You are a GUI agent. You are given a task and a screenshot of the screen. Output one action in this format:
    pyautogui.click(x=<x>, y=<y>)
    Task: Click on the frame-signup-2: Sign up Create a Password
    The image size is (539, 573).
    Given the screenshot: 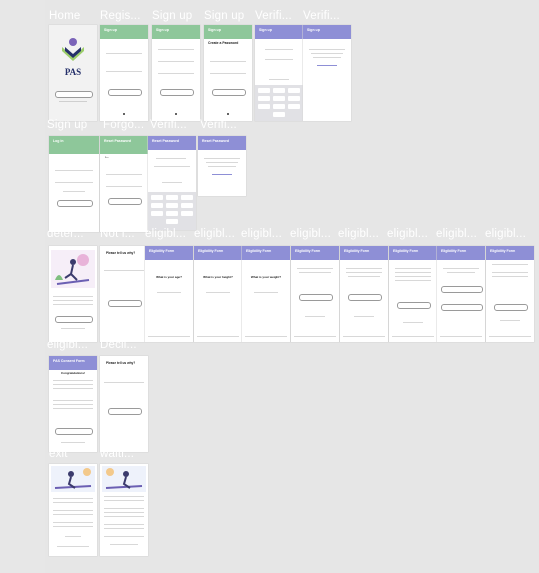 What is the action you would take?
    pyautogui.click(x=228, y=73)
    